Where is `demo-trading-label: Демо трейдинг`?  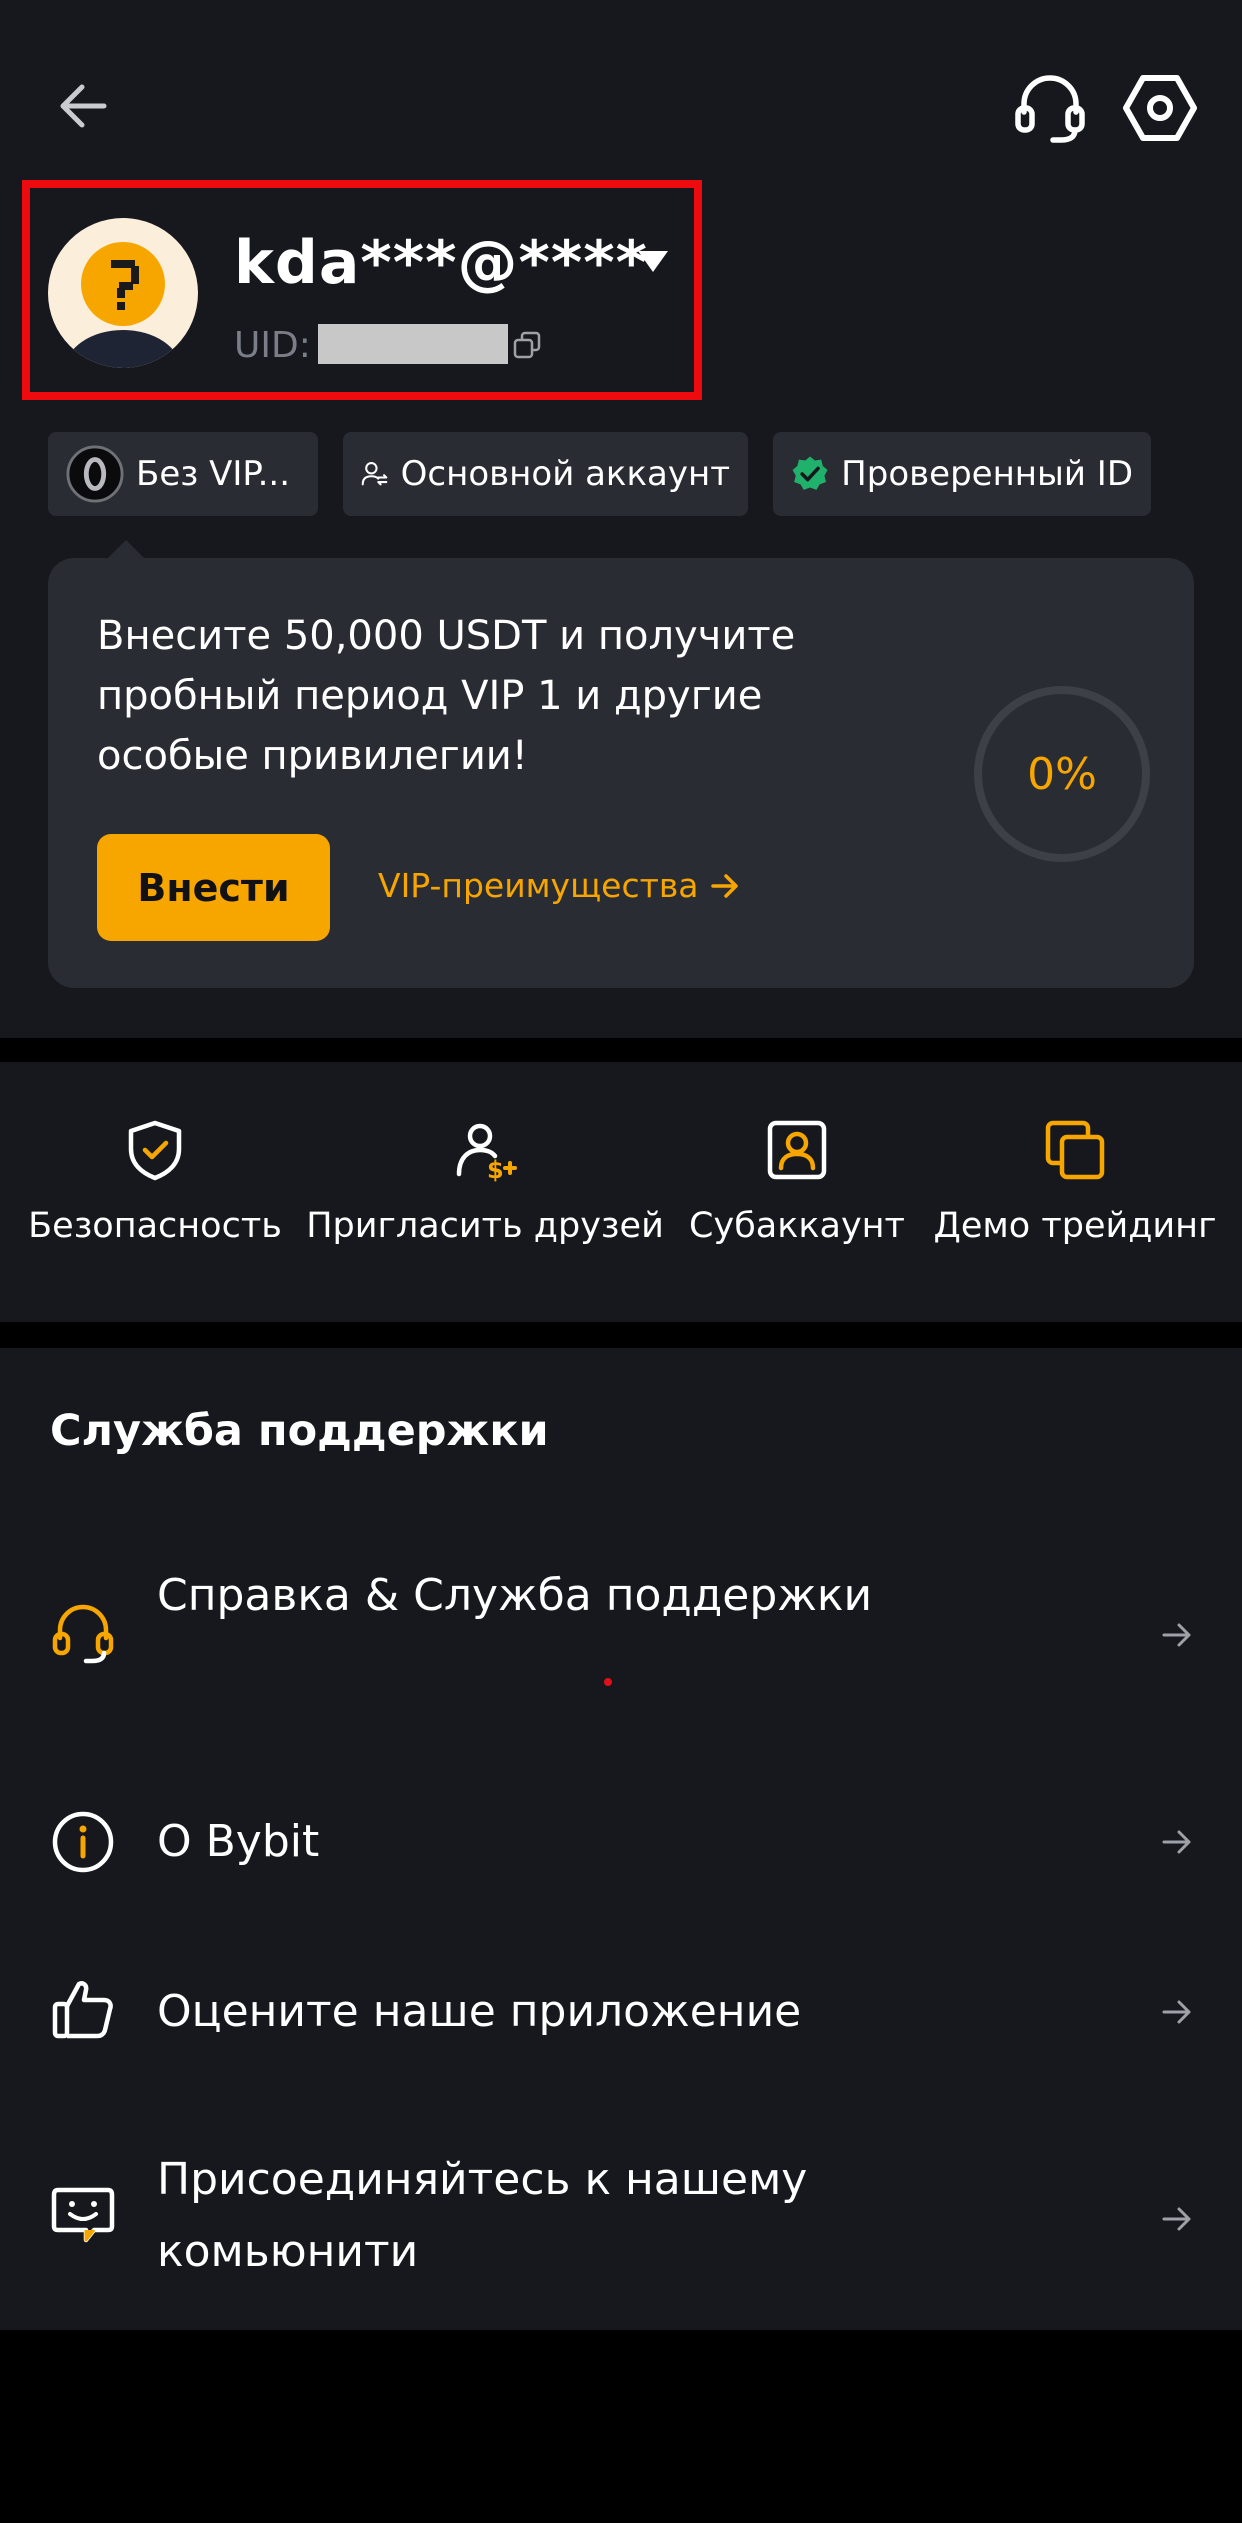 demo-trading-label: Демо трейдинг is located at coordinates (1075, 1226).